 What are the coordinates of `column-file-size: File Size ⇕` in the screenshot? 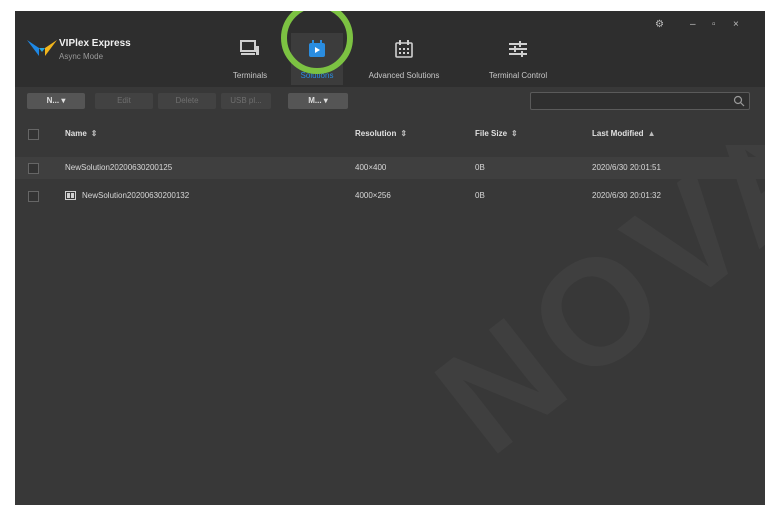 It's located at (496, 134).